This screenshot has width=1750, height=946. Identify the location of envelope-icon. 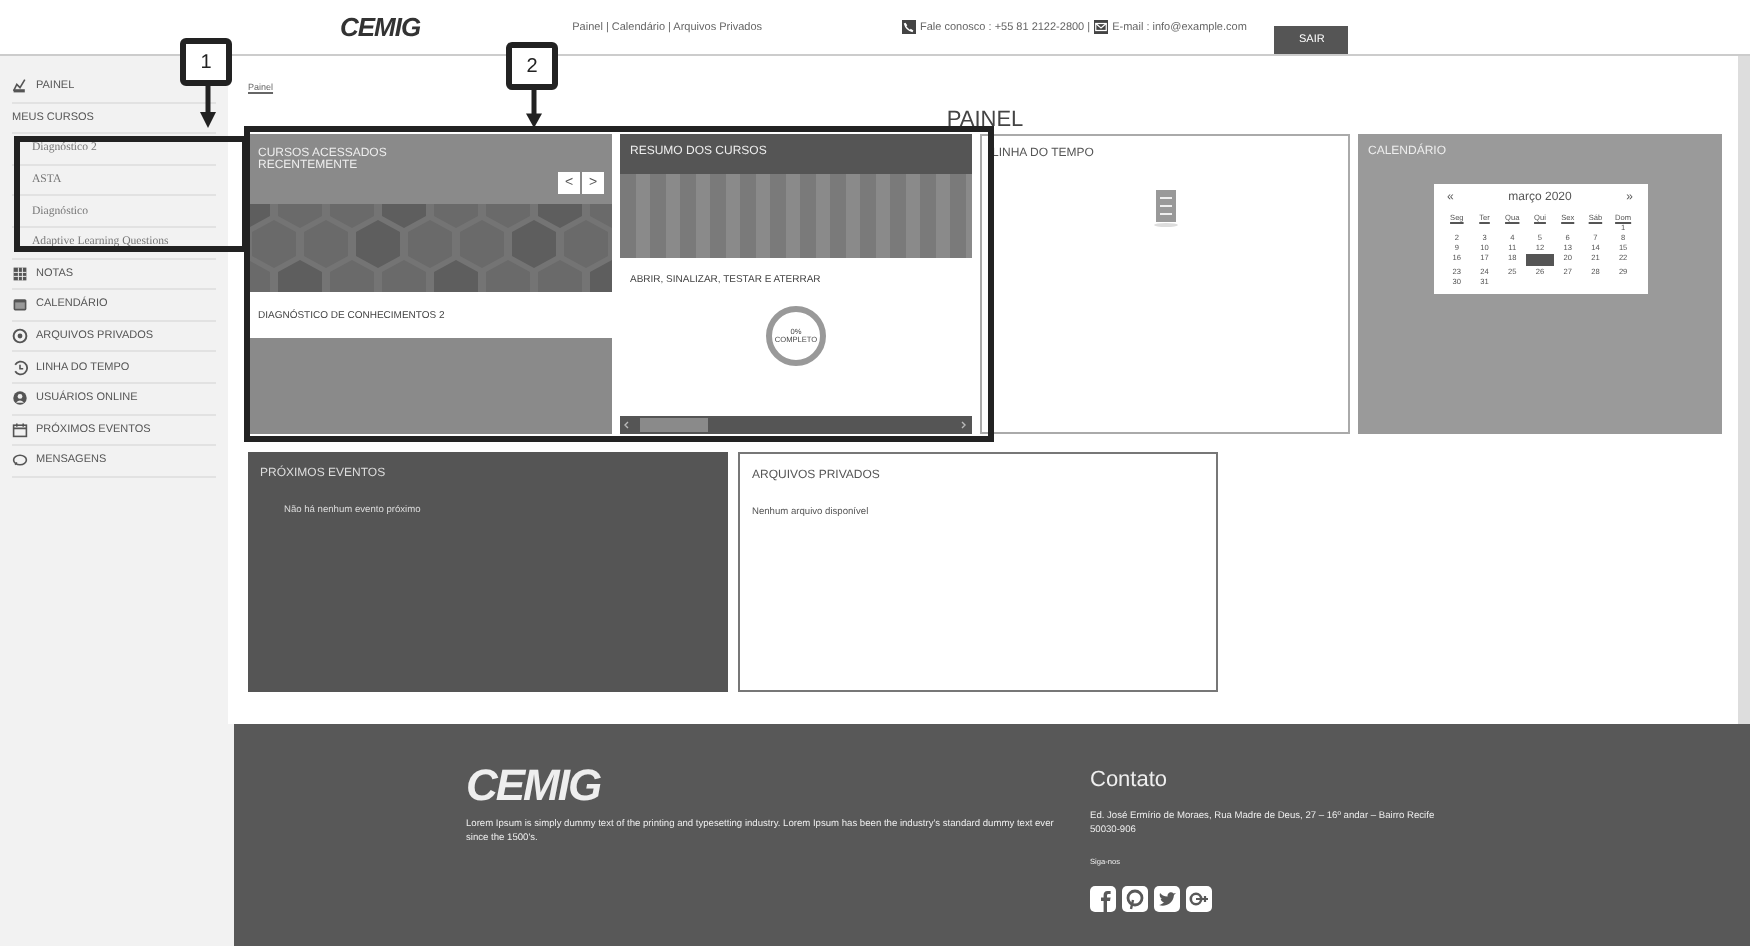
(1101, 27).